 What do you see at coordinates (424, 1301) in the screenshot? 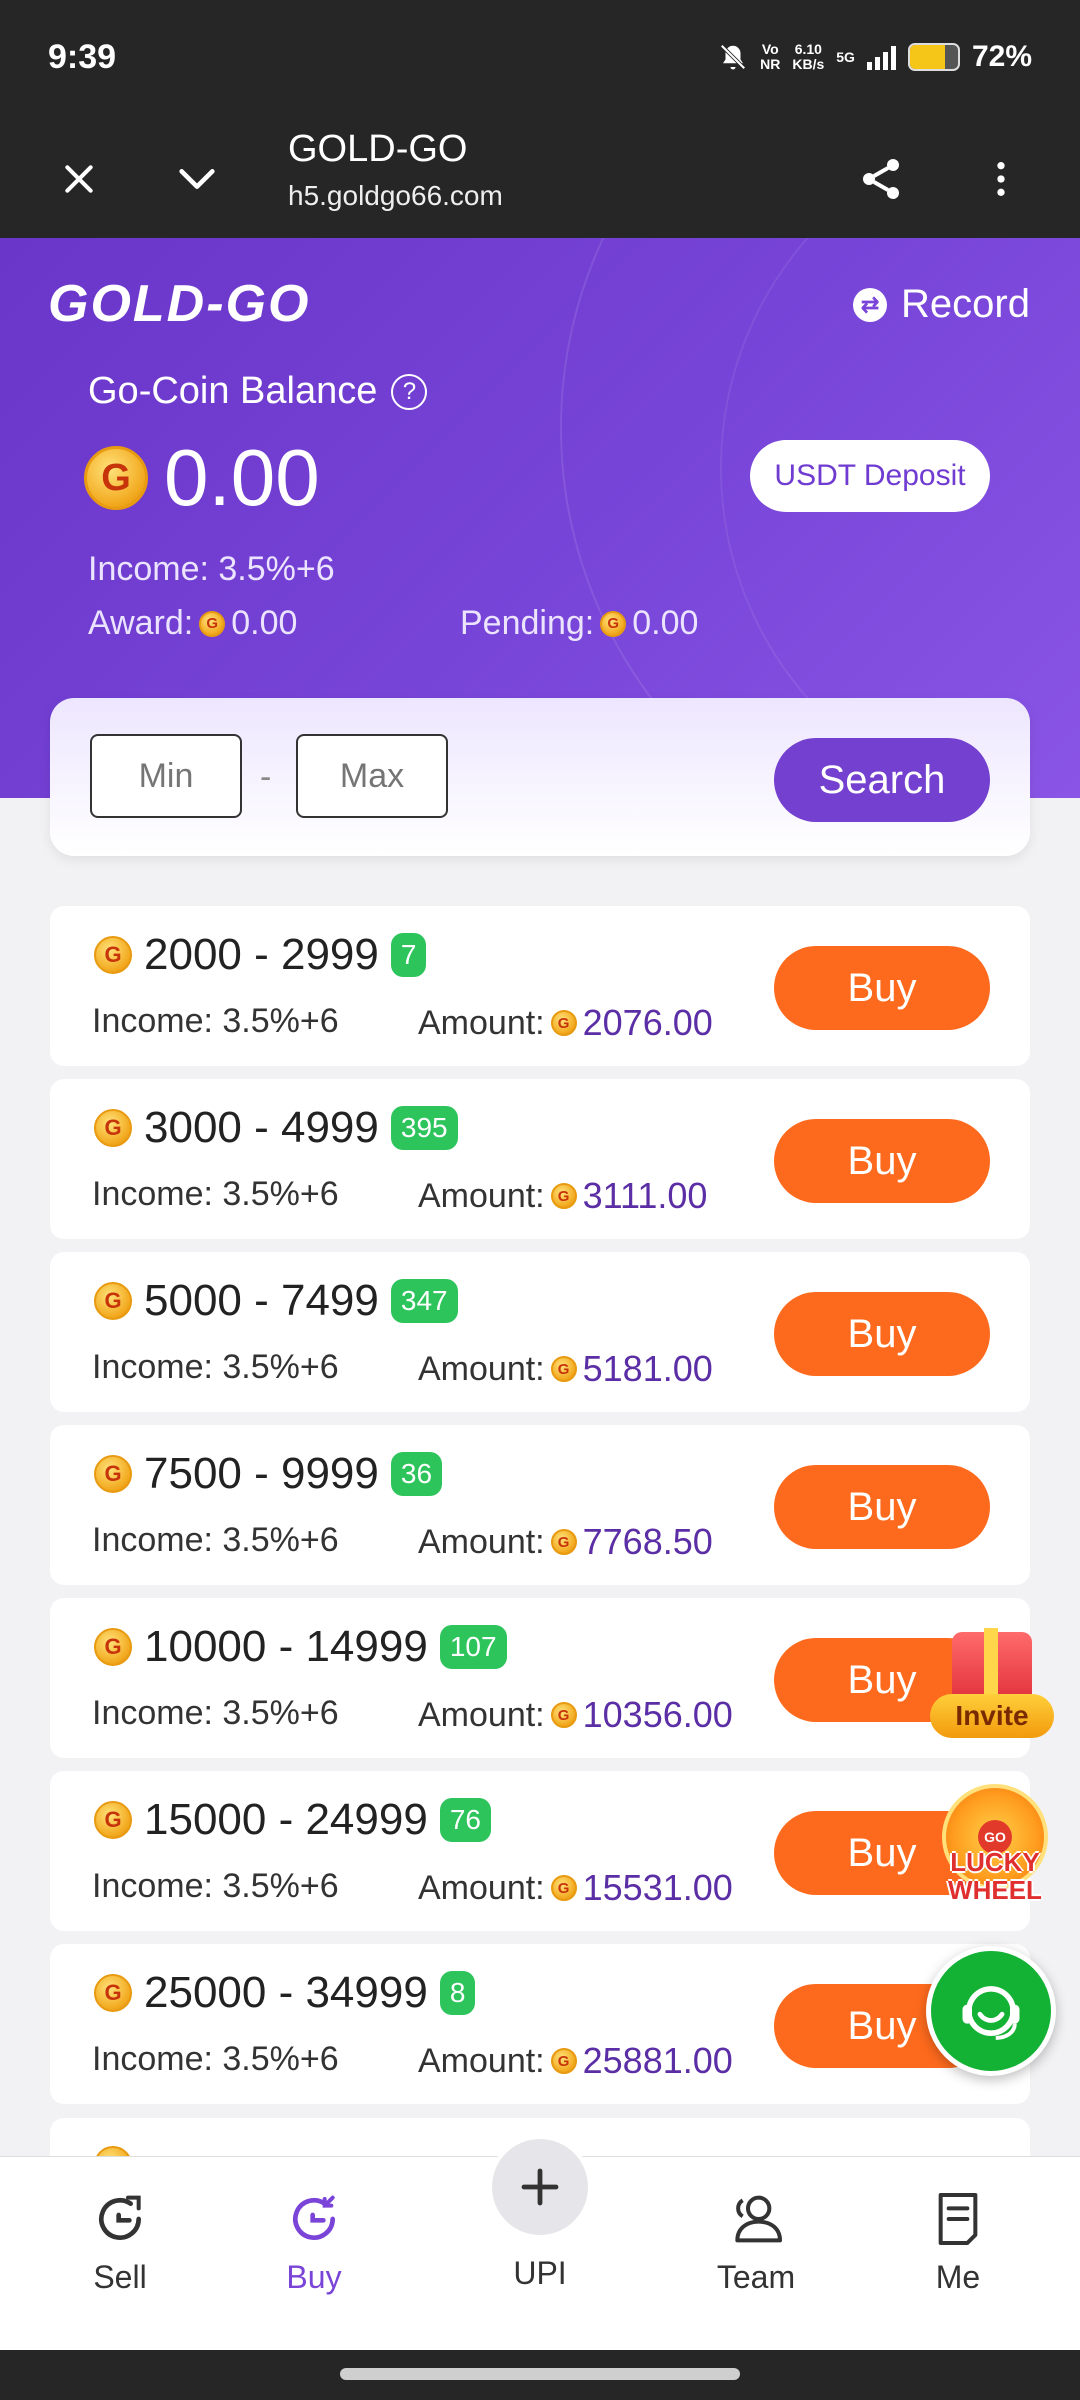
I see `count-badge: 347` at bounding box center [424, 1301].